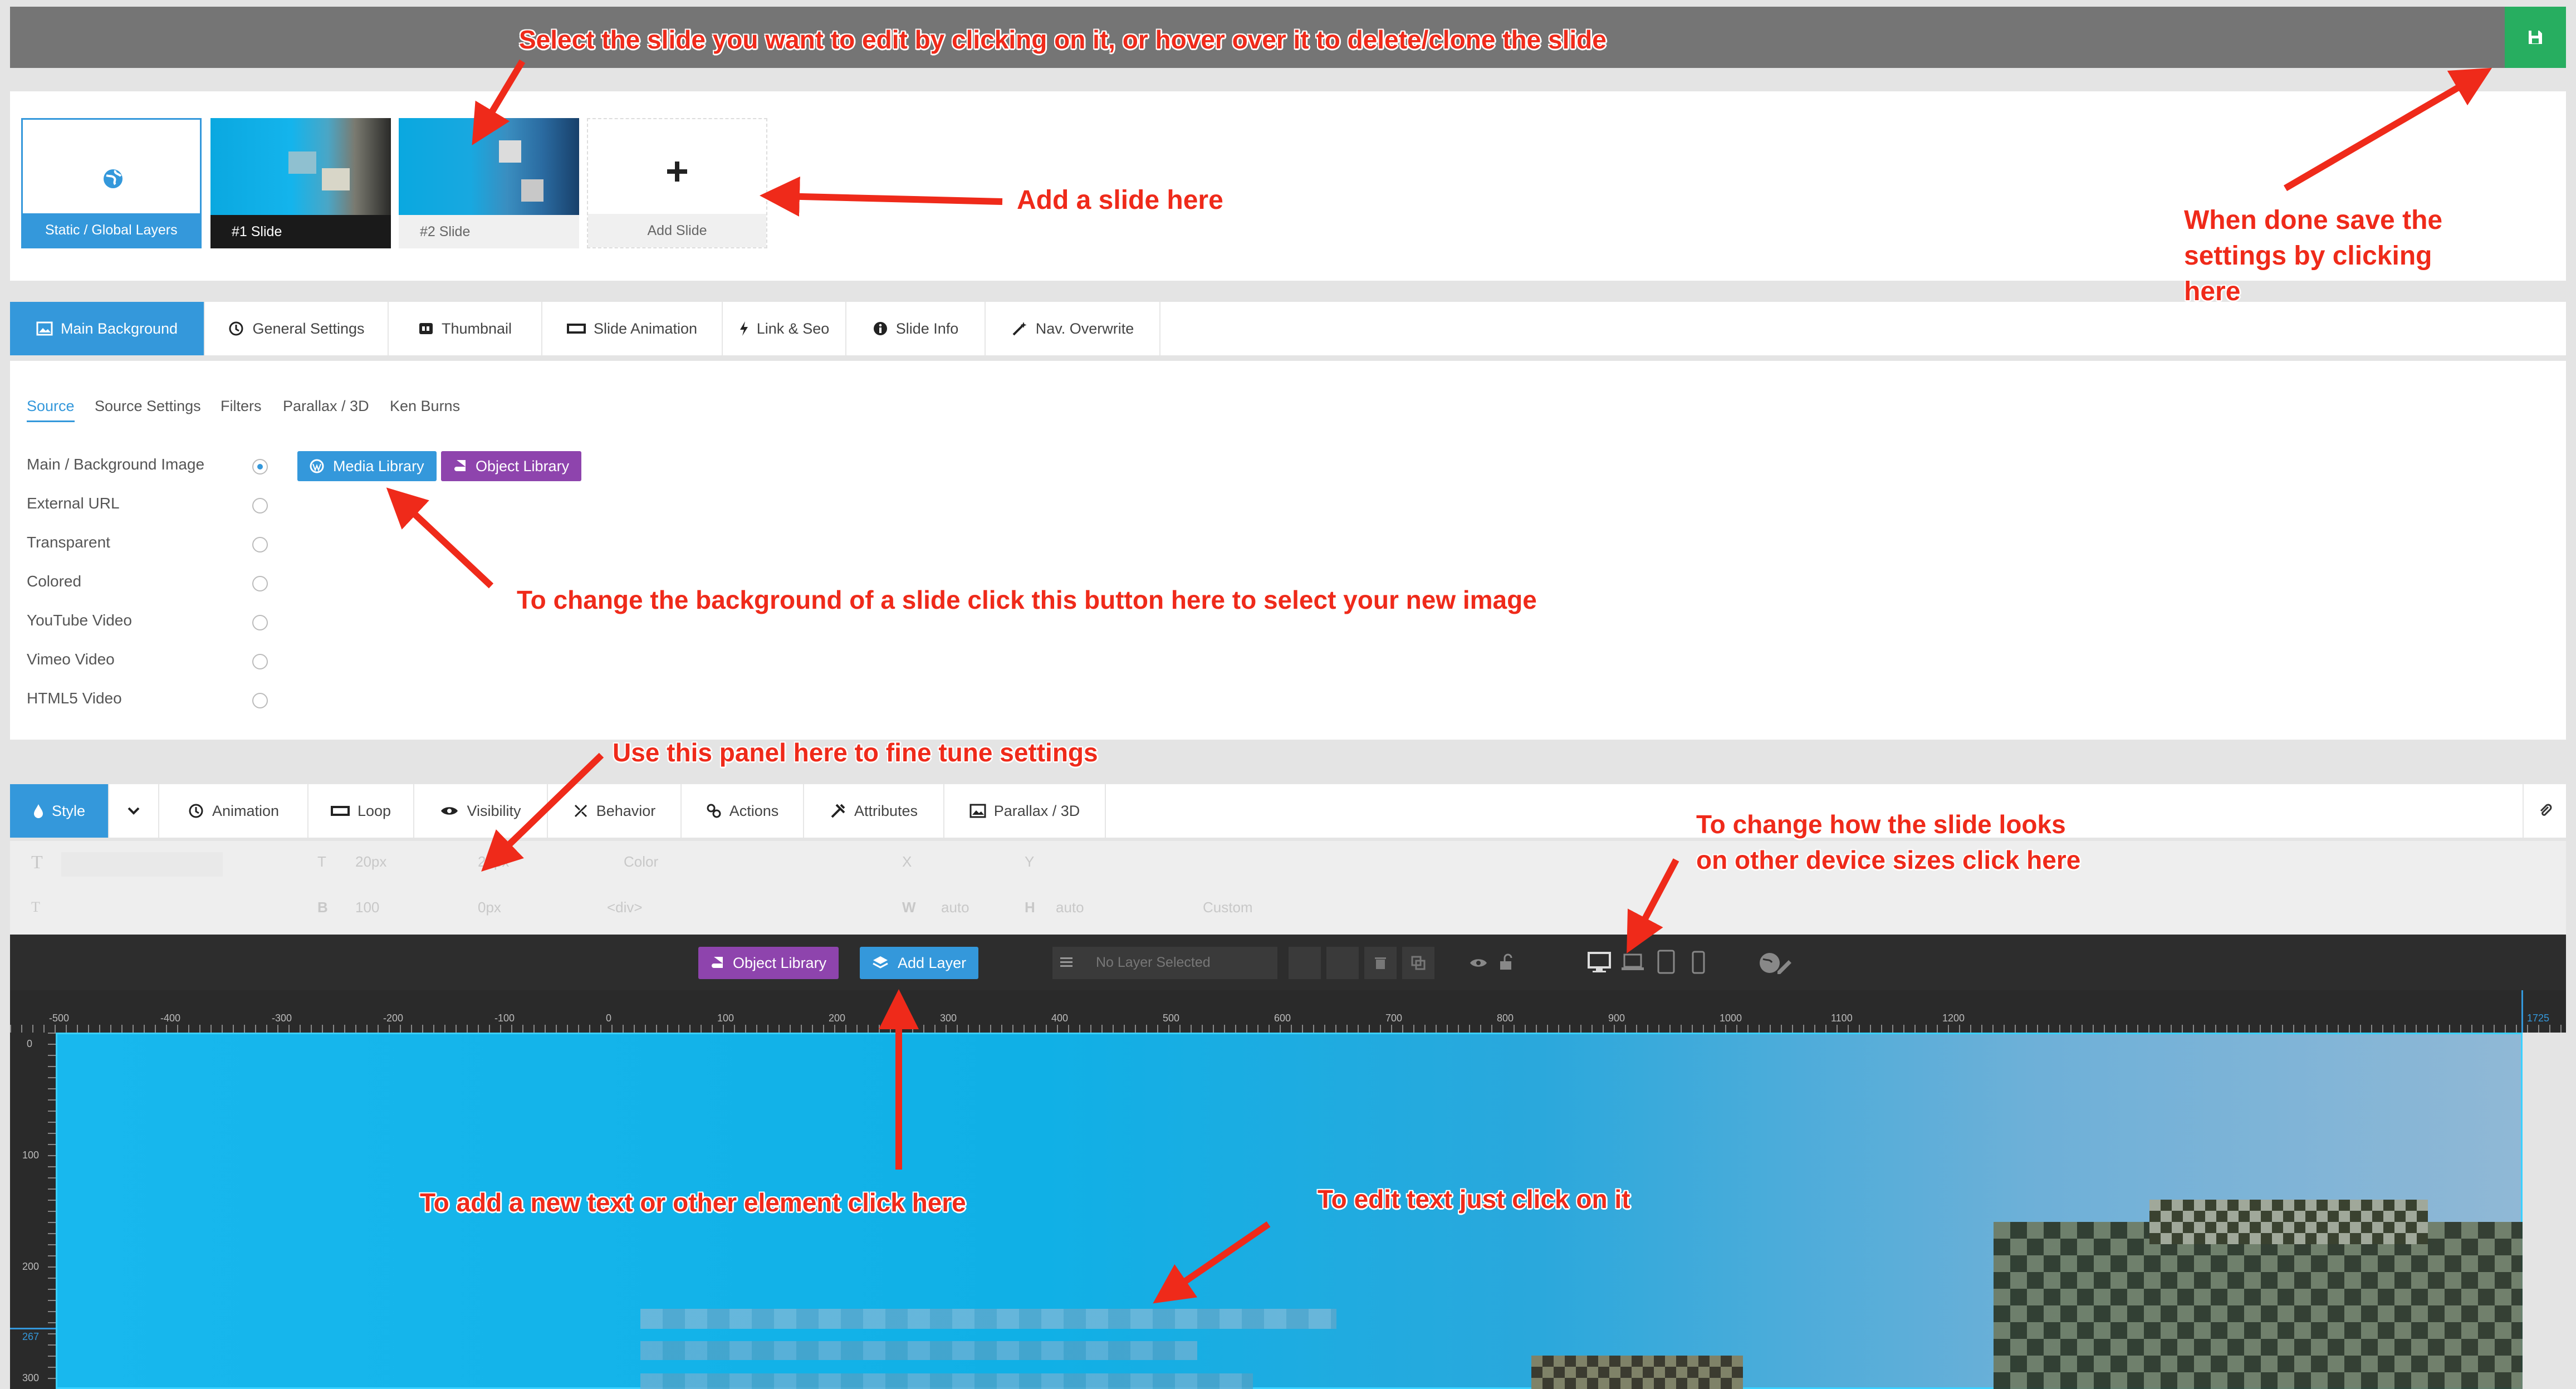  Describe the element at coordinates (1120, 200) in the screenshot. I see `annotation-add-slide: Add a slide here` at that location.